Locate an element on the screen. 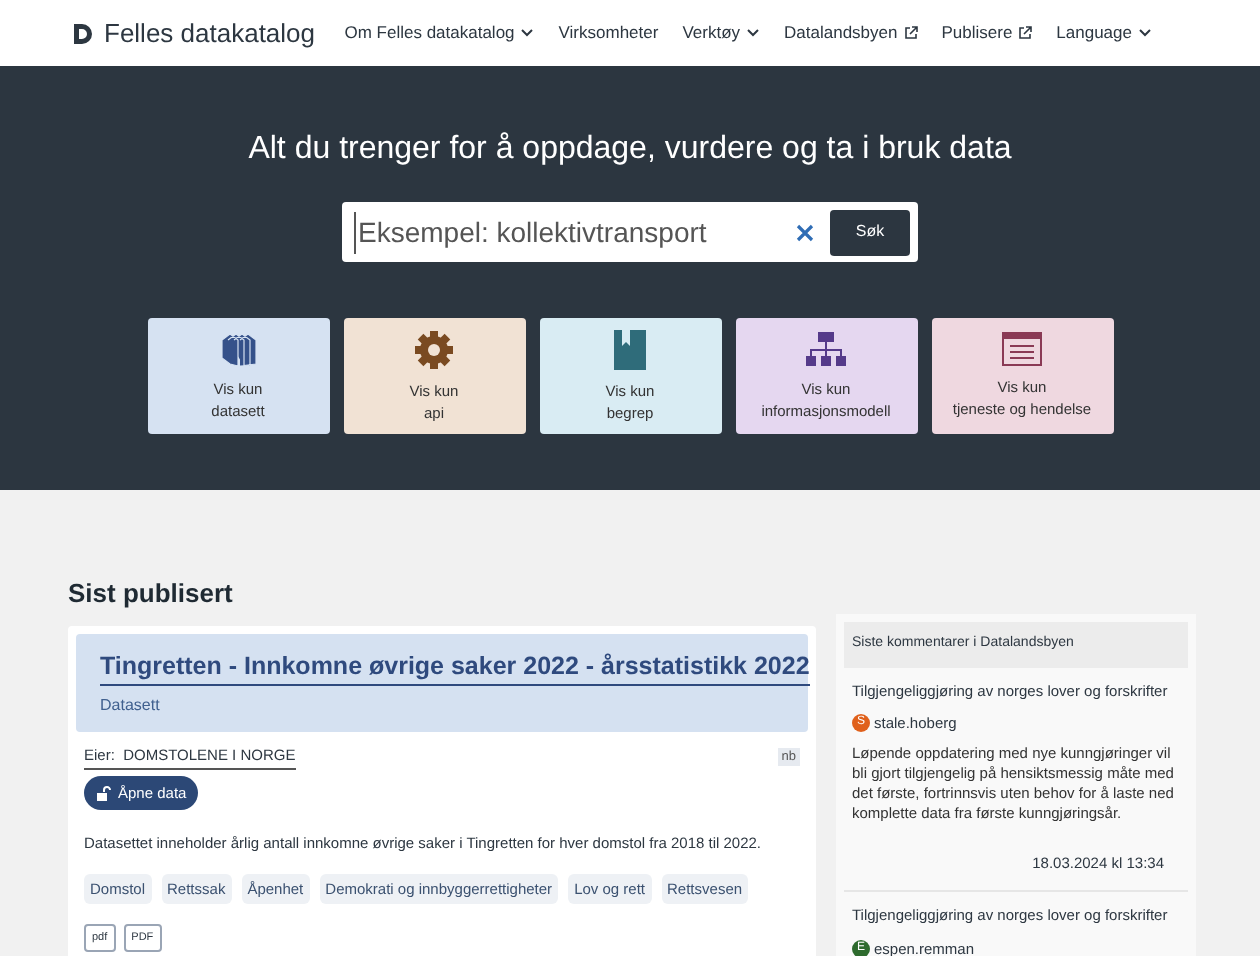 This screenshot has height=956, width=1260. dataset-icon is located at coordinates (238, 349).